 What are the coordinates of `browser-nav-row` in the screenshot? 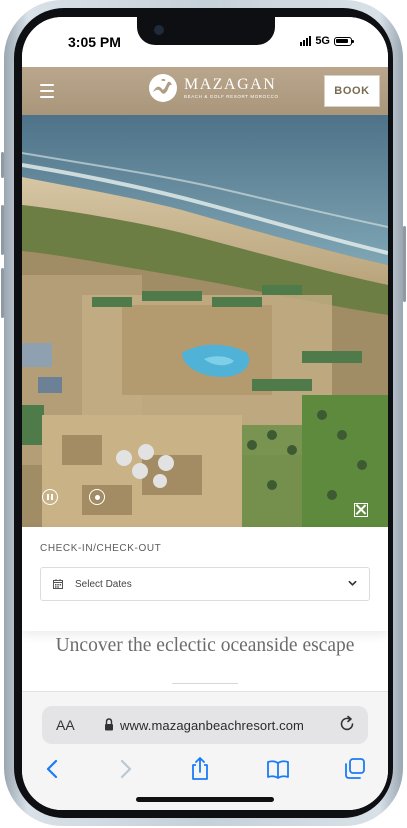 It's located at (205, 772).